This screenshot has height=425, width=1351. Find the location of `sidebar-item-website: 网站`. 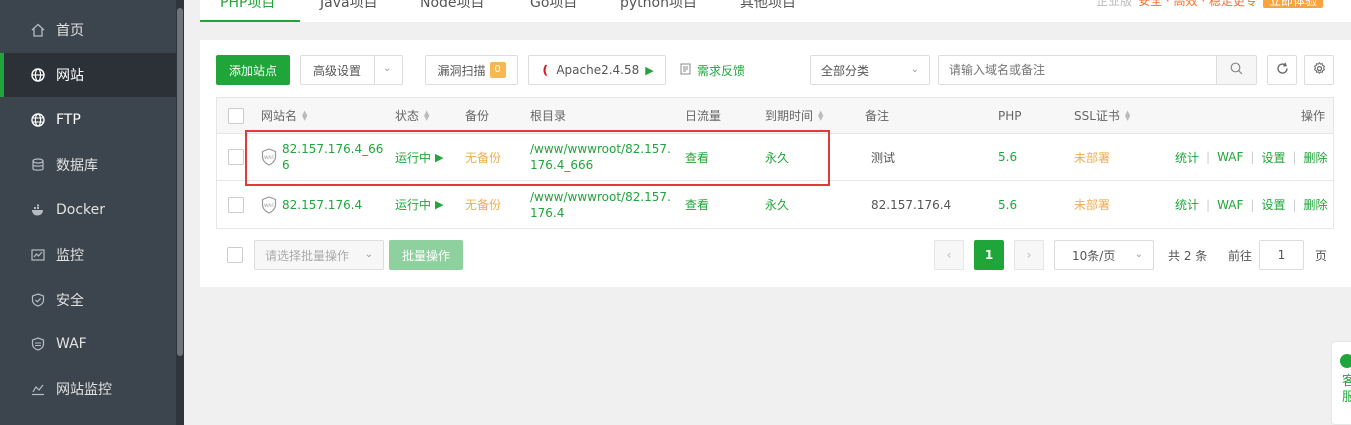

sidebar-item-website: 网站 is located at coordinates (88, 75).